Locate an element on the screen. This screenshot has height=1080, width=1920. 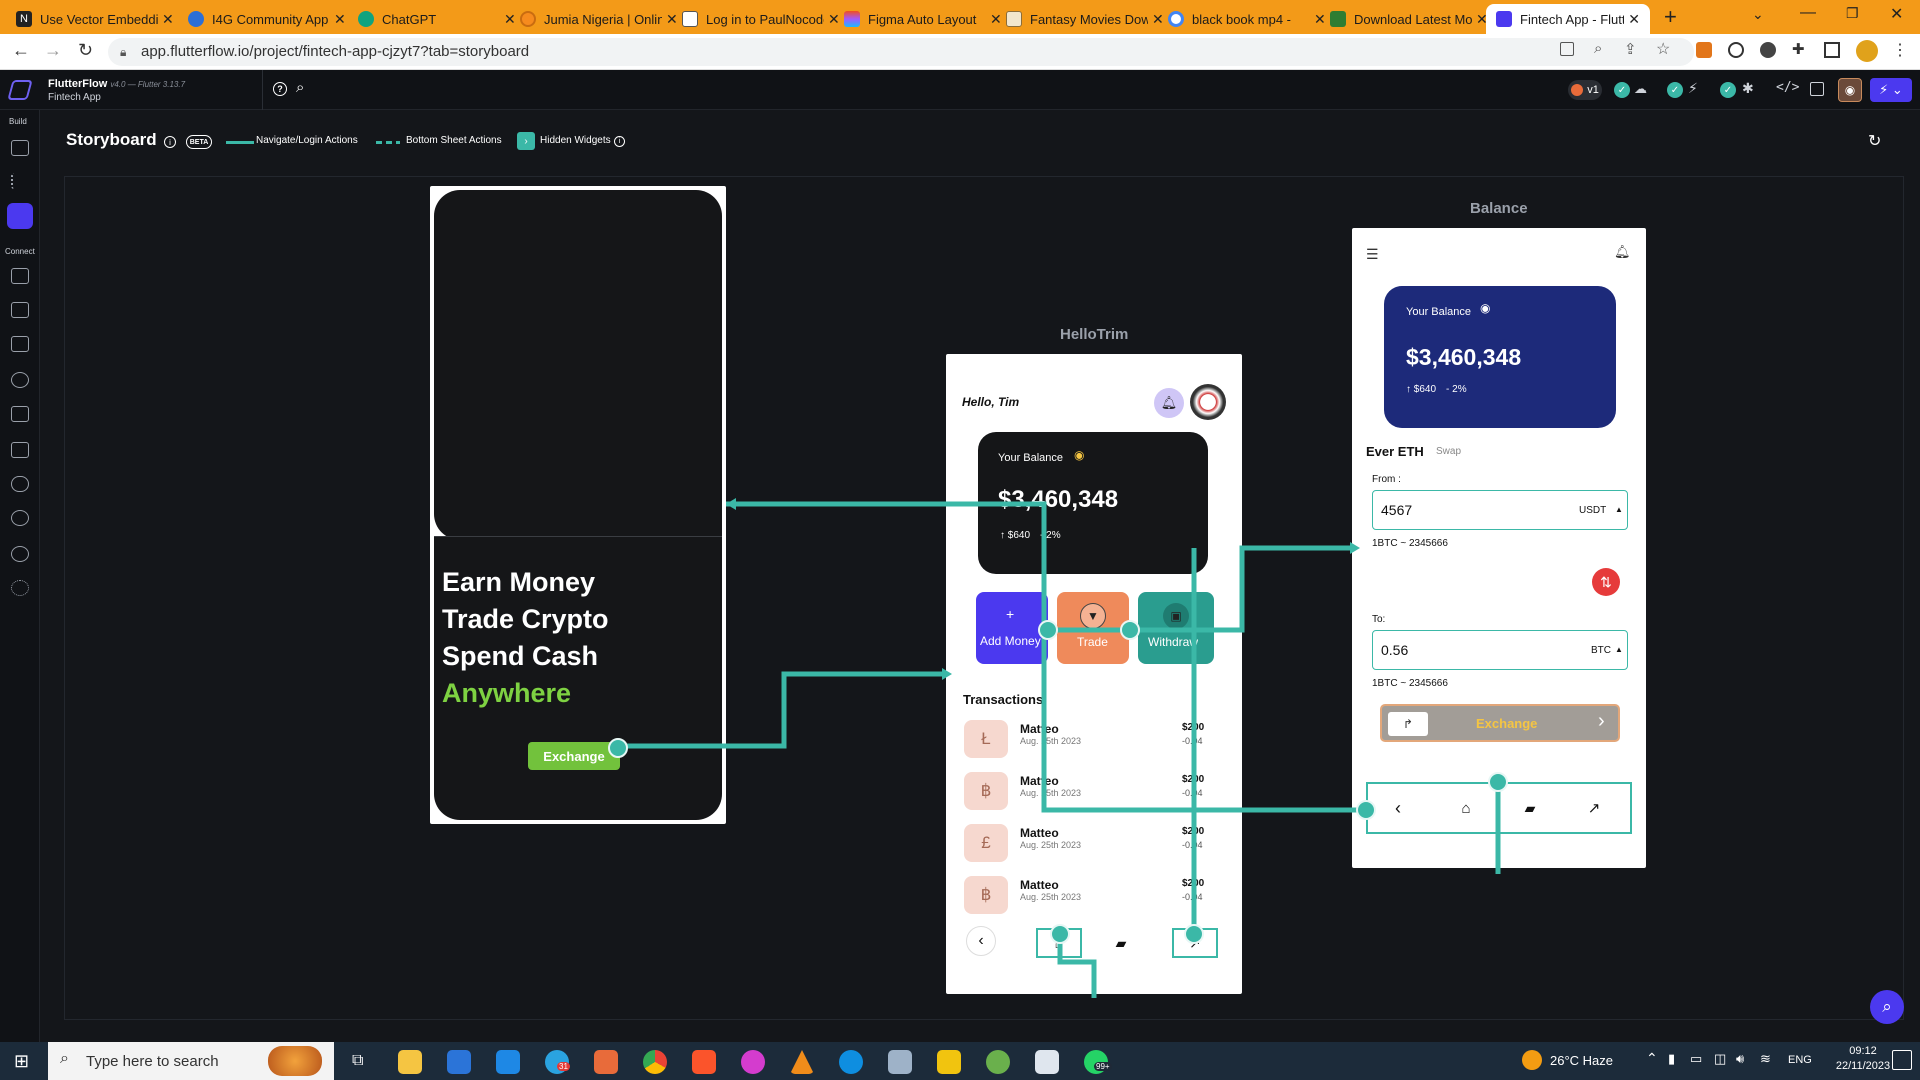
app-c-icon is located at coordinates (606, 1062).